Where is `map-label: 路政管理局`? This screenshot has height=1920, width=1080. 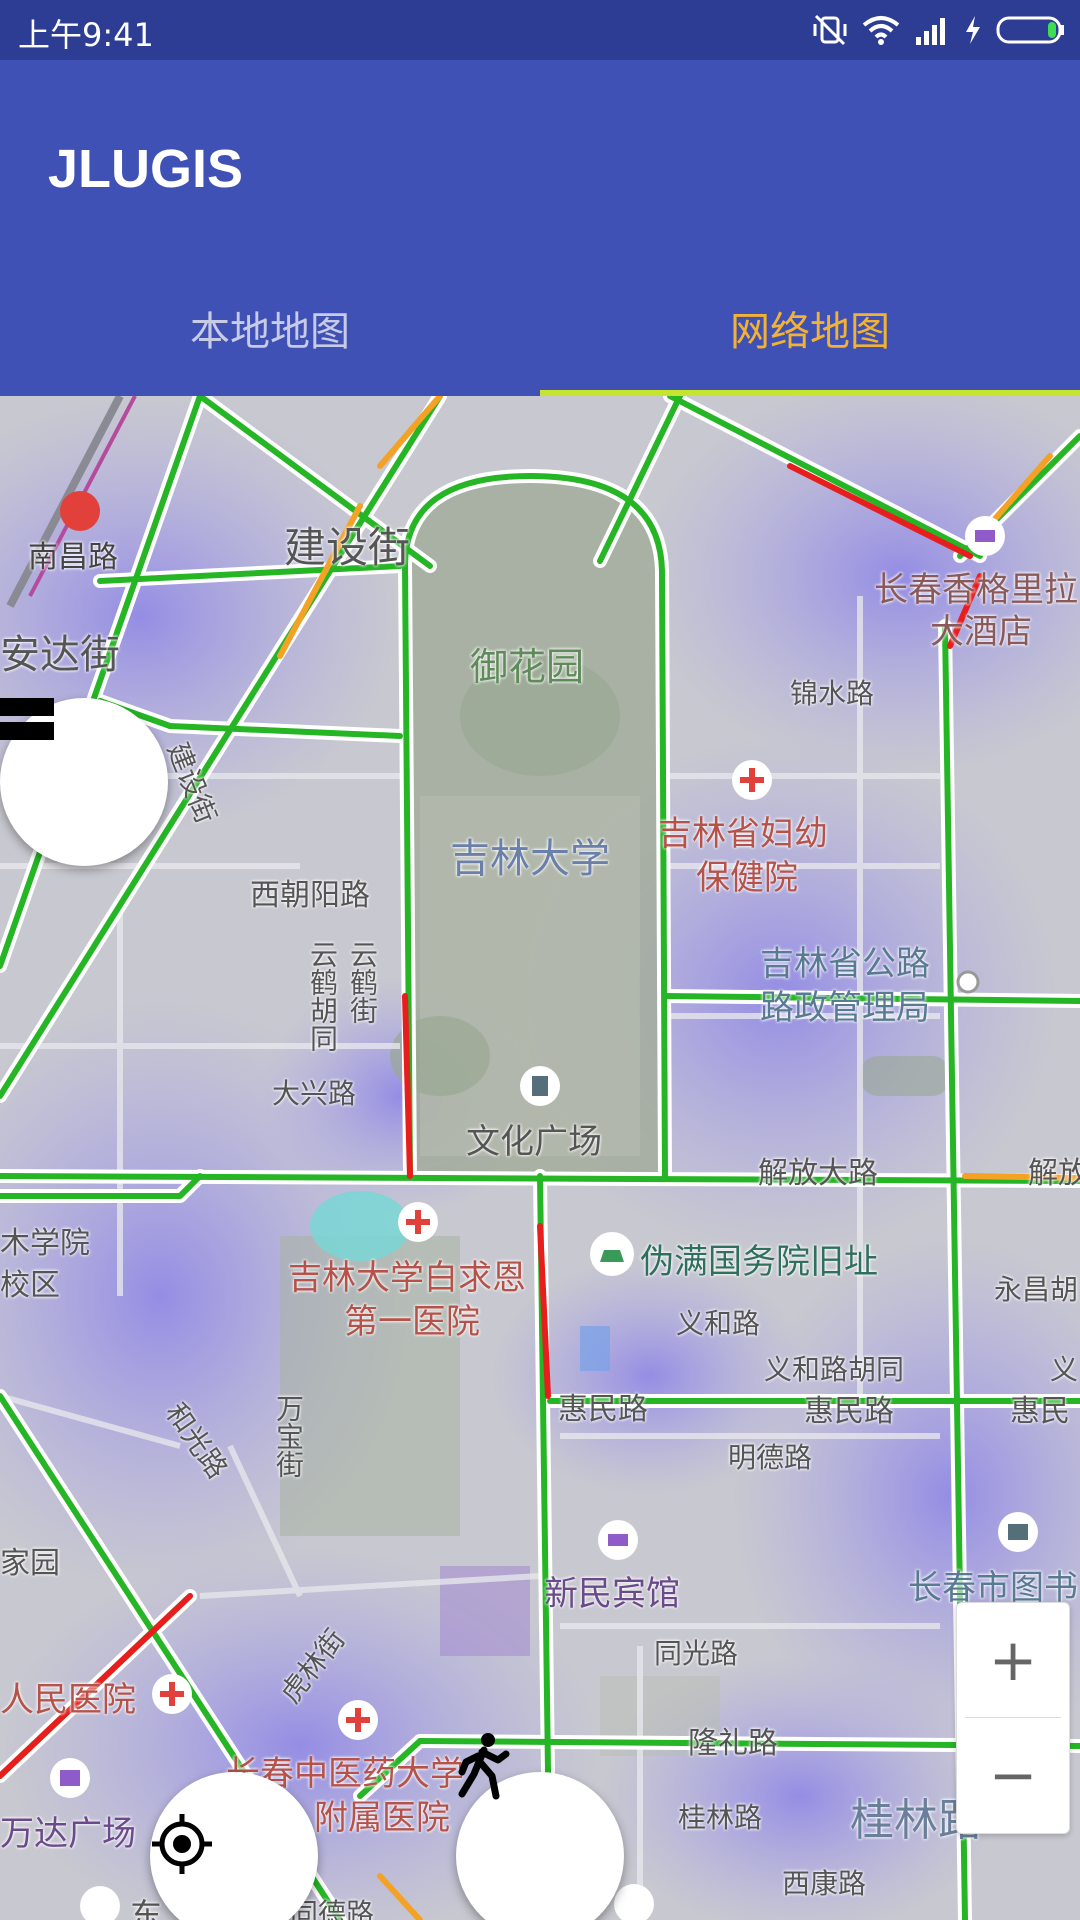
map-label: 路政管理局 is located at coordinates (845, 1008).